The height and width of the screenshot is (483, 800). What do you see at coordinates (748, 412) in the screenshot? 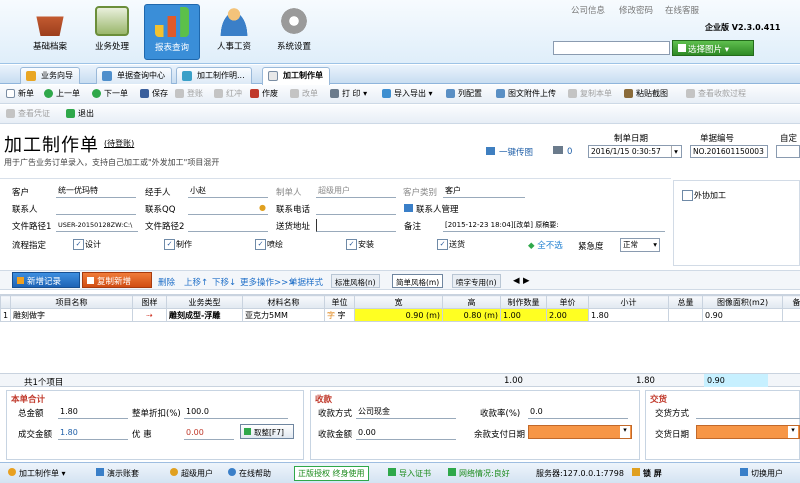
I see `delivery-method-field` at bounding box center [748, 412].